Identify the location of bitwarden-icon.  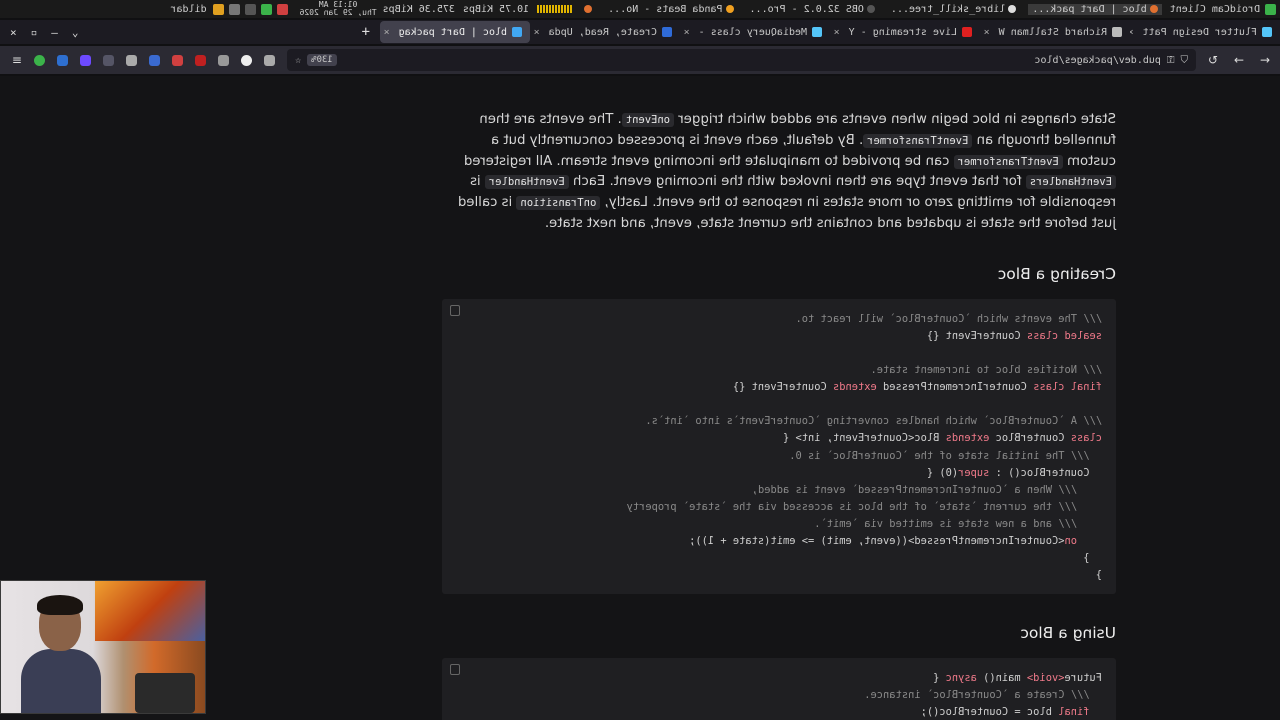
(155, 60).